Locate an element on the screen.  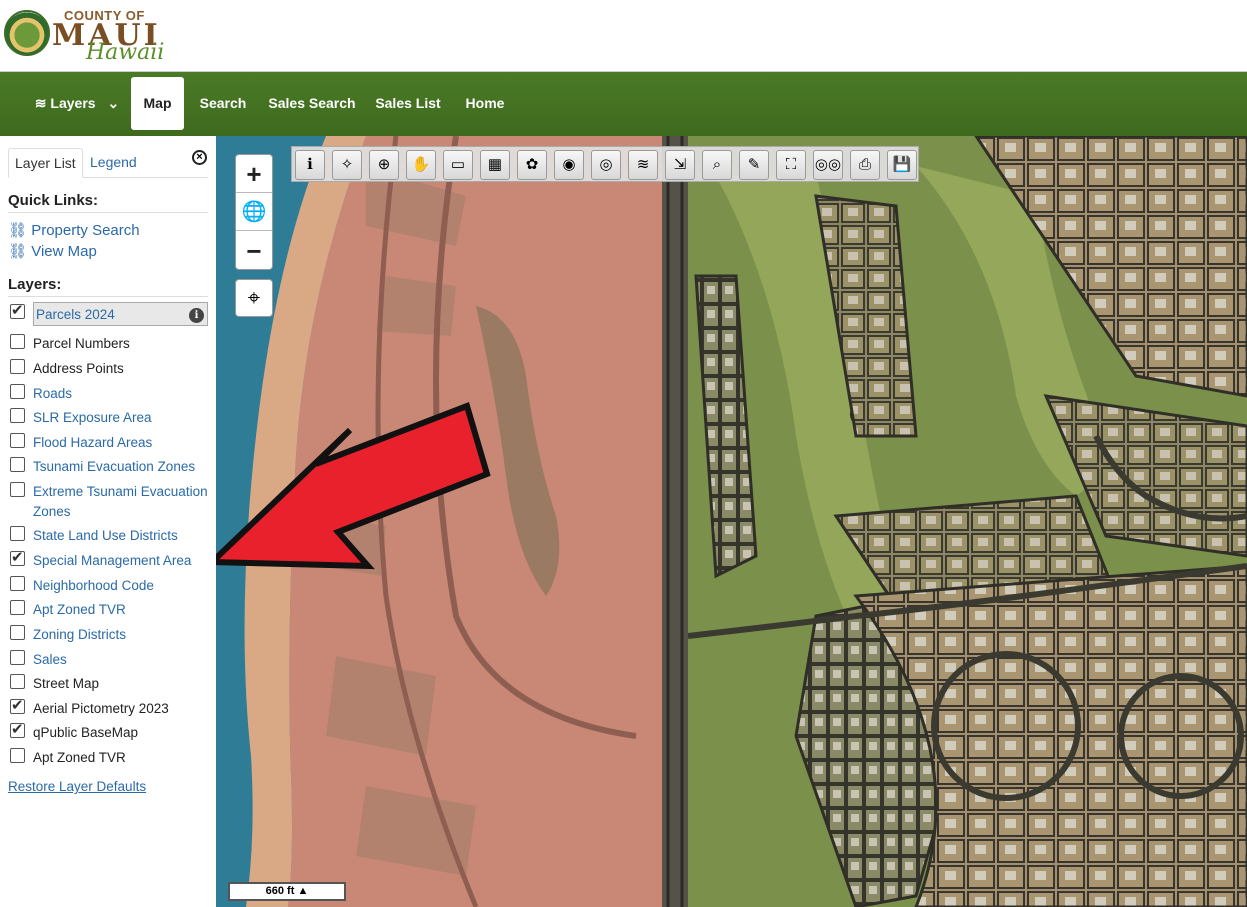
layer-label: Aerial Pictometry 2023 is located at coordinates (122, 709).